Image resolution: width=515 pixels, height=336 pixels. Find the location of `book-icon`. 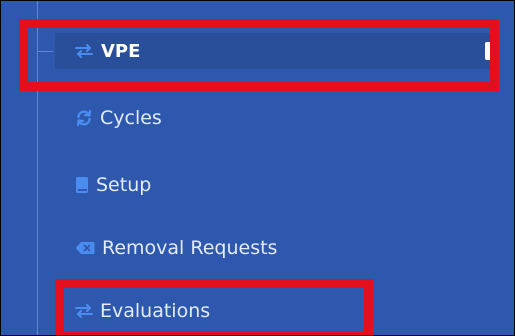

book-icon is located at coordinates (82, 185).